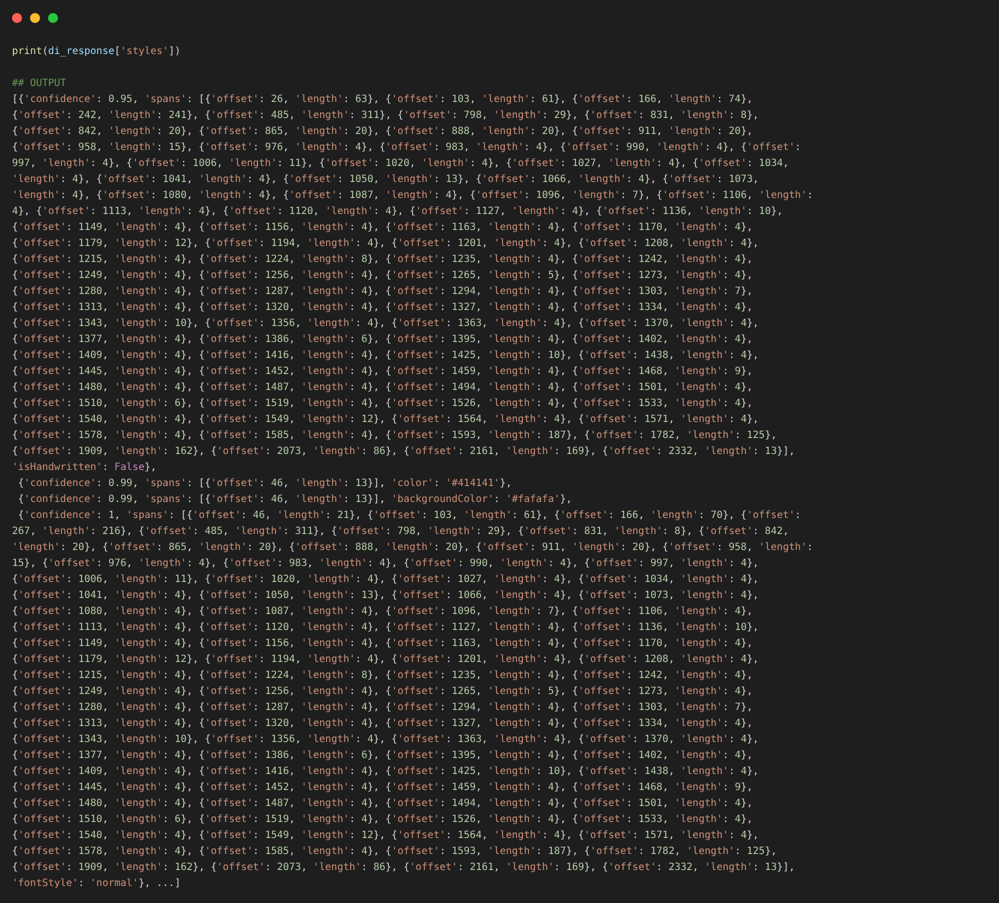  What do you see at coordinates (385, 580) in the screenshot?
I see `output-line: {'offset': 1006, 'length': 11}, {'offset': 1020, 'length': 4}, {'offset': 1027, 'length': 4}, {'offset': 1034, 'length': 4},` at bounding box center [385, 580].